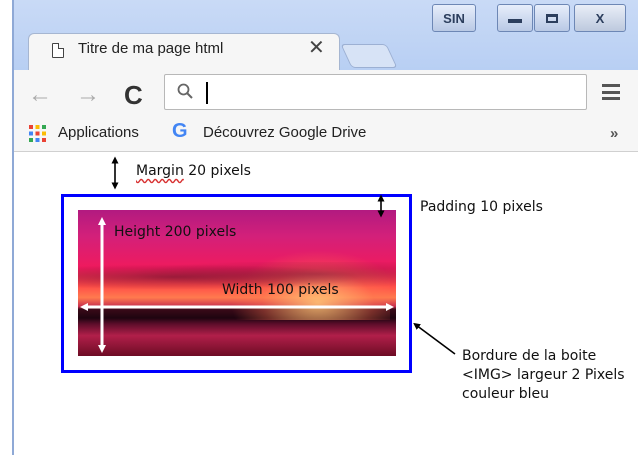 The width and height of the screenshot is (638, 455). What do you see at coordinates (151, 48) in the screenshot?
I see `tab-title: Titre de ma page html` at bounding box center [151, 48].